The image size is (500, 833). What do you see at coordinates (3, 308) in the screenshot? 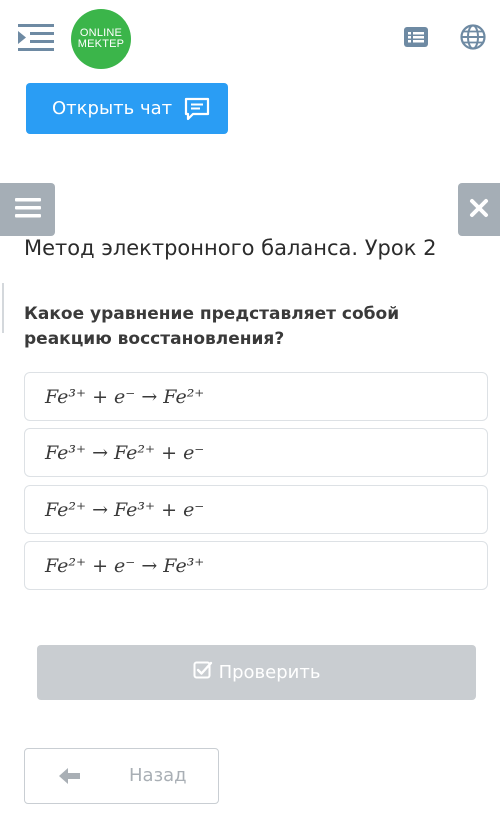
I see `question-accent-line` at bounding box center [3, 308].